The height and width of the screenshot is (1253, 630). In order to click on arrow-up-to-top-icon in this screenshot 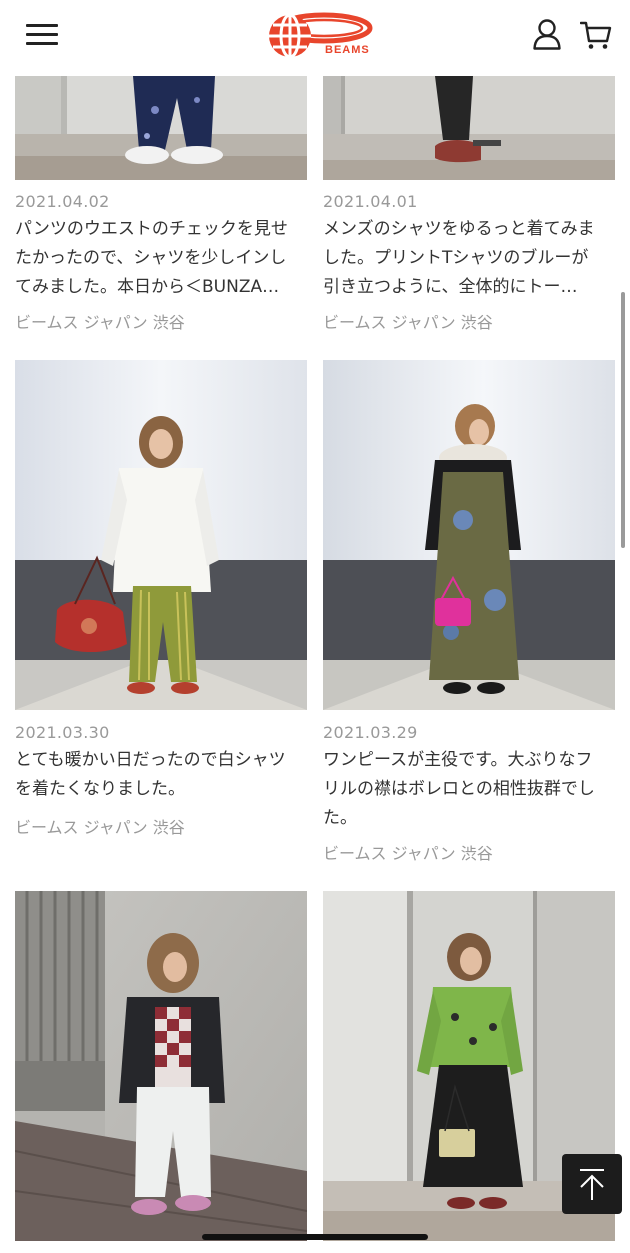, I will do `click(592, 1184)`.